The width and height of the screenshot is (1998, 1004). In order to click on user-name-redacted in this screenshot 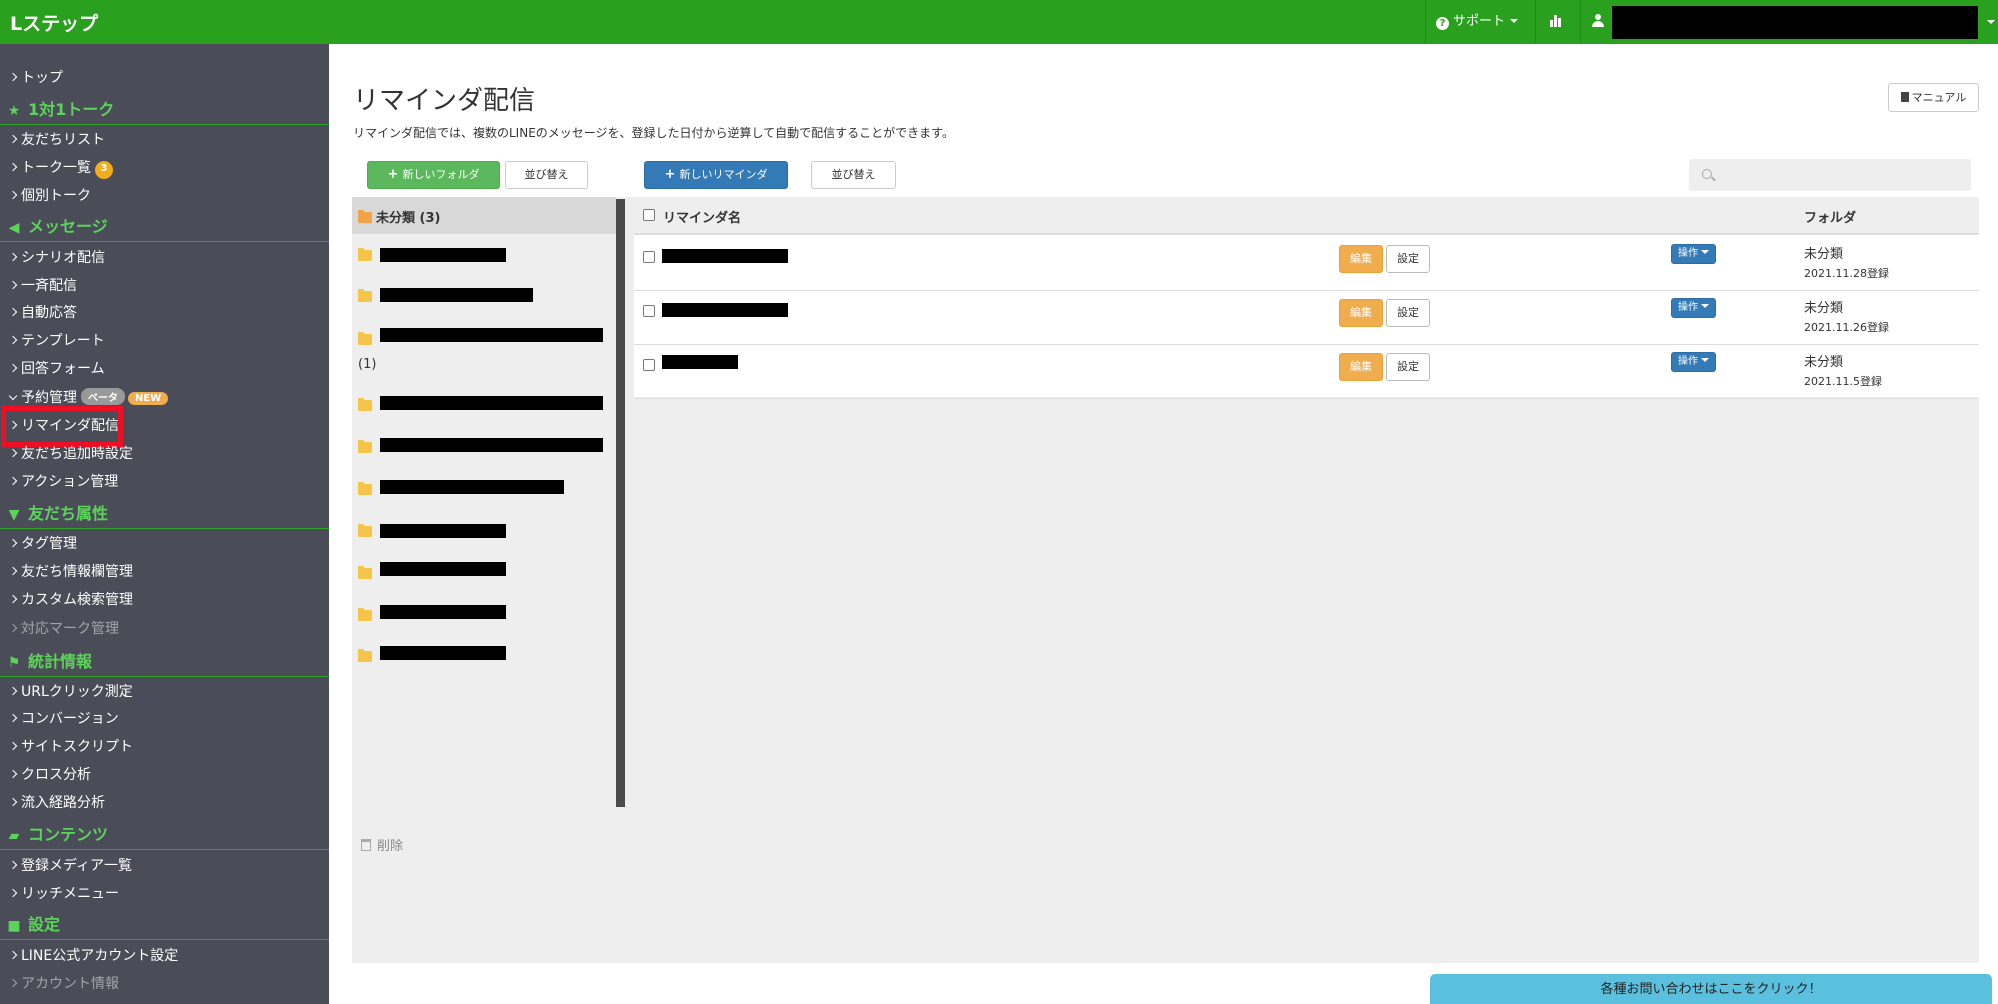, I will do `click(1795, 22)`.